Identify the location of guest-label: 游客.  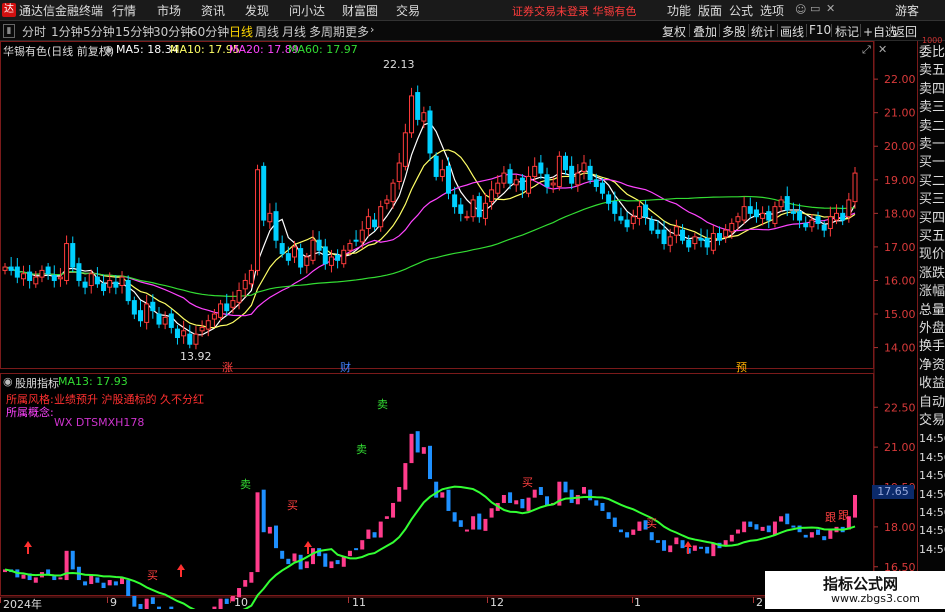
(907, 10).